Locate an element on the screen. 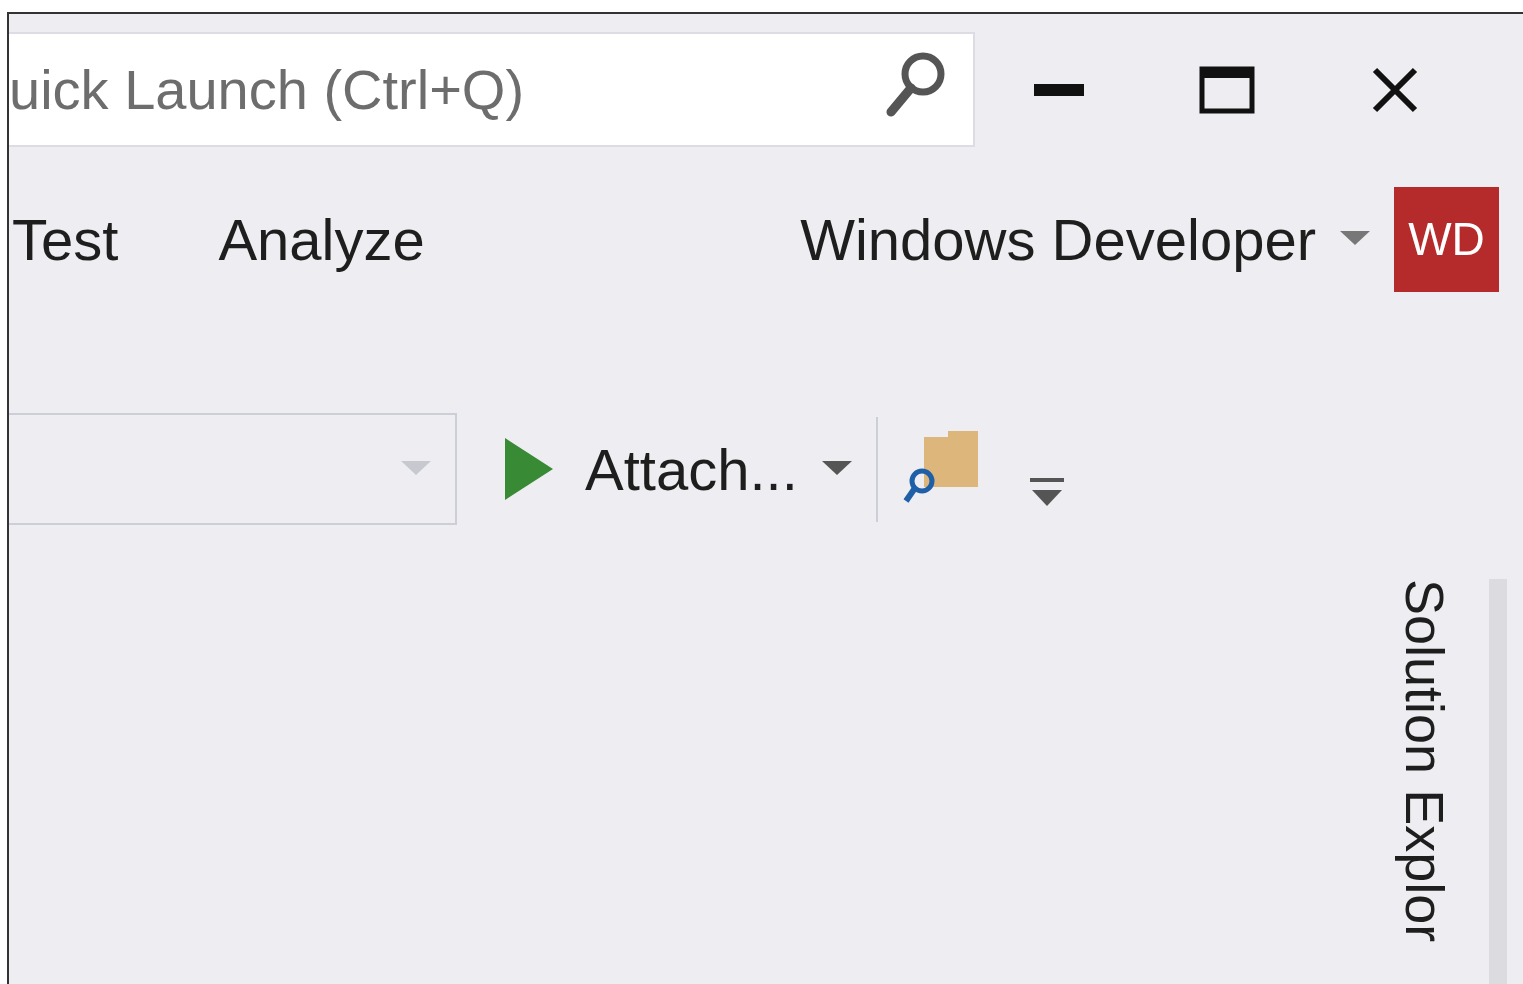 This screenshot has height=984, width=1523. menu-item: Analyze is located at coordinates (321, 239).